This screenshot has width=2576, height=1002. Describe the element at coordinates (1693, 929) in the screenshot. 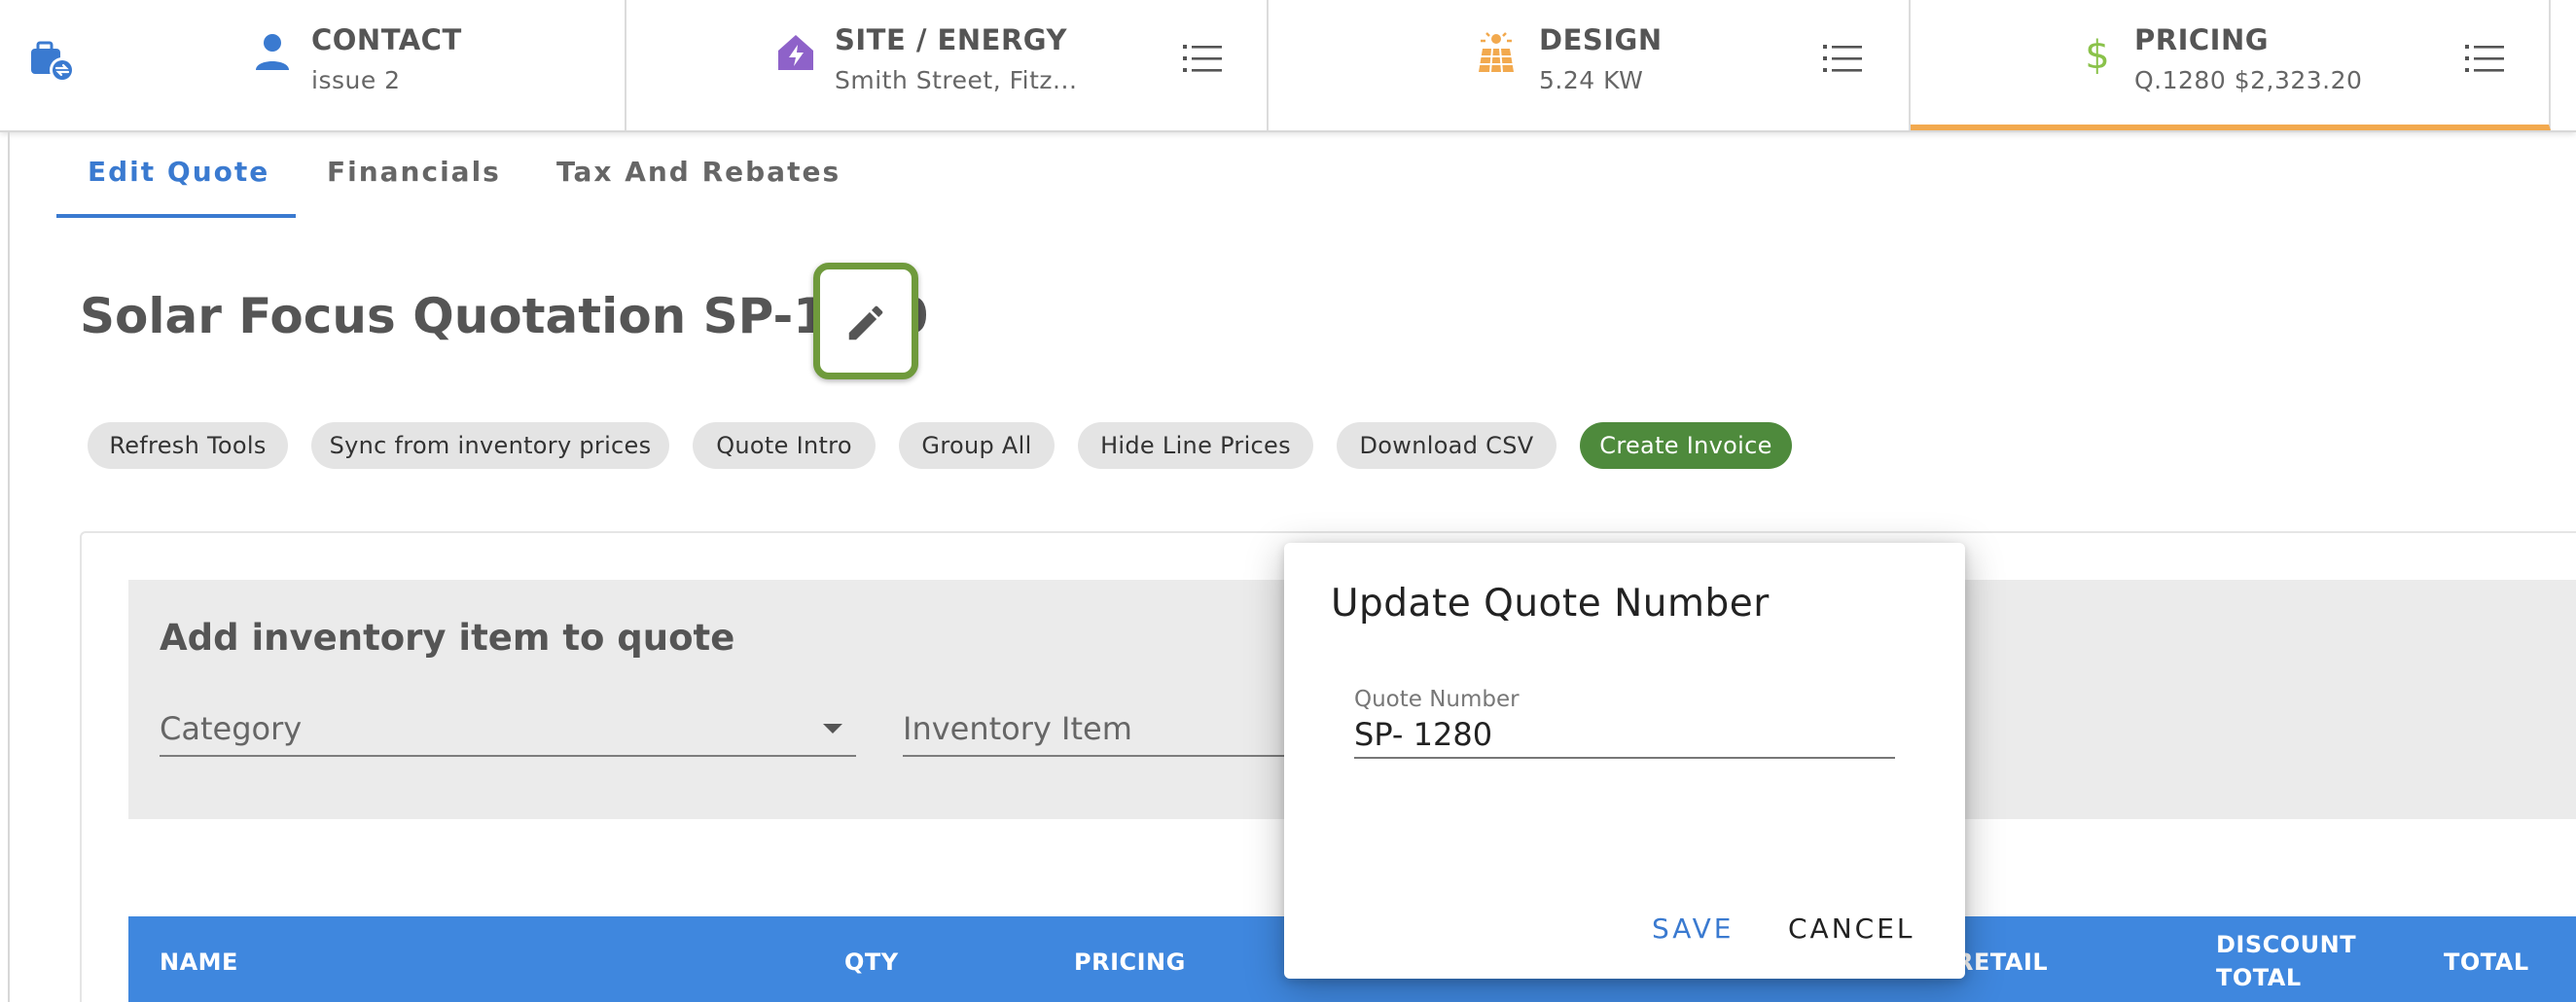

I see `save-button: SAVE` at that location.